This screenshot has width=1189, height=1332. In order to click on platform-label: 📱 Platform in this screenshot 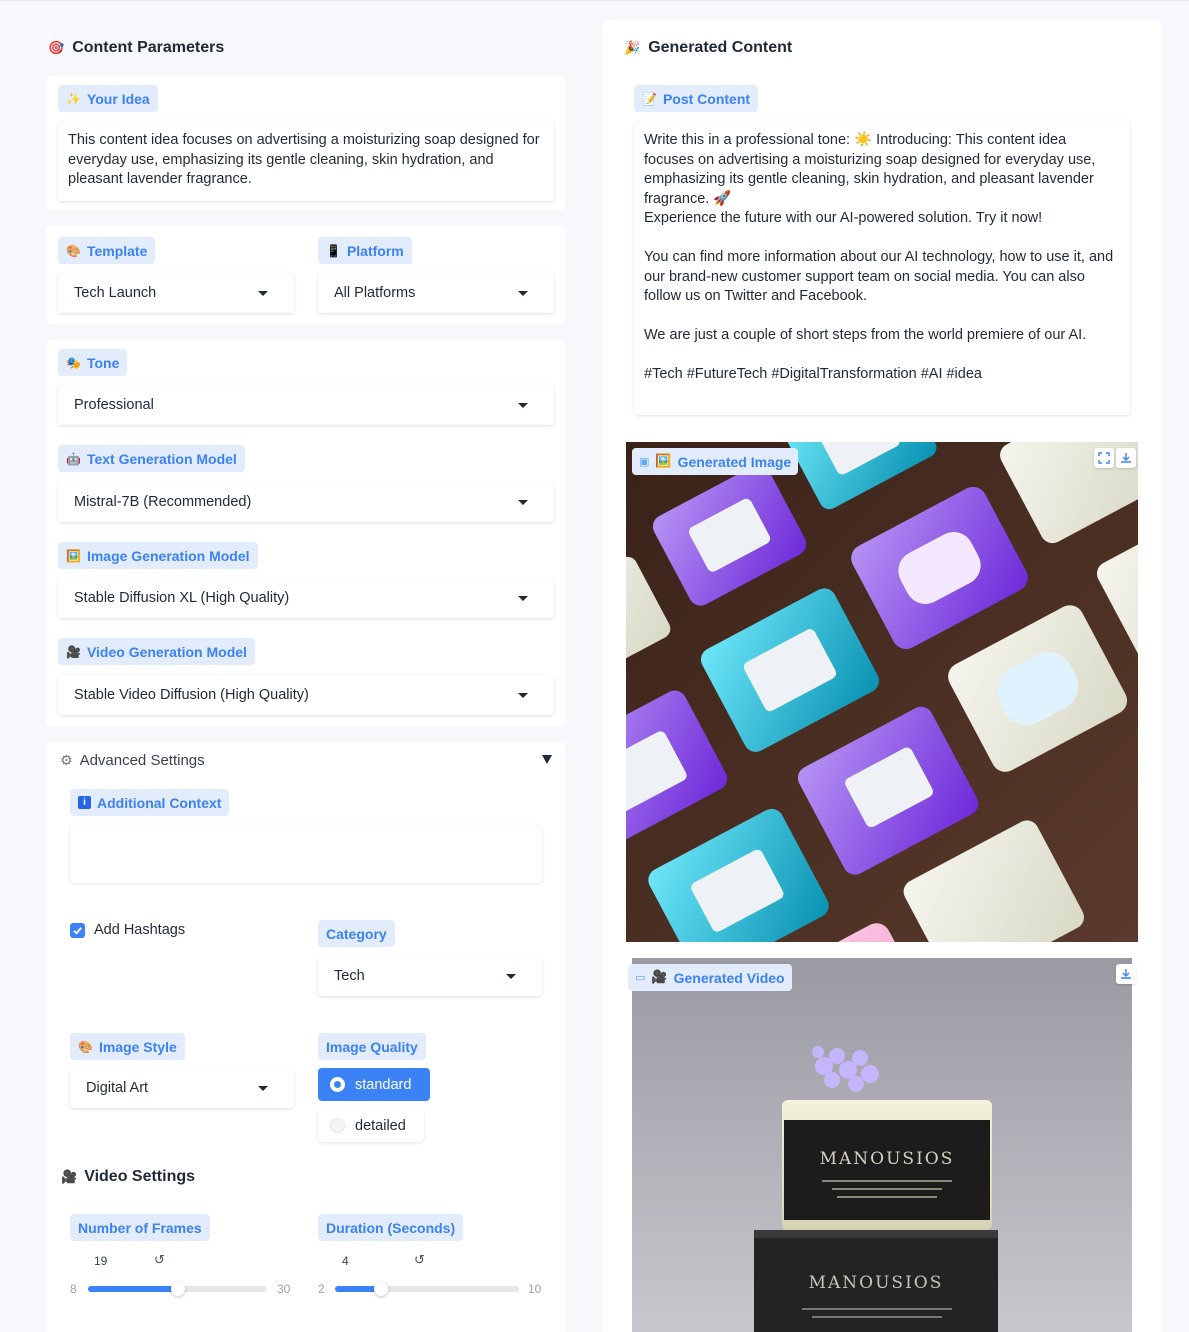, I will do `click(365, 250)`.